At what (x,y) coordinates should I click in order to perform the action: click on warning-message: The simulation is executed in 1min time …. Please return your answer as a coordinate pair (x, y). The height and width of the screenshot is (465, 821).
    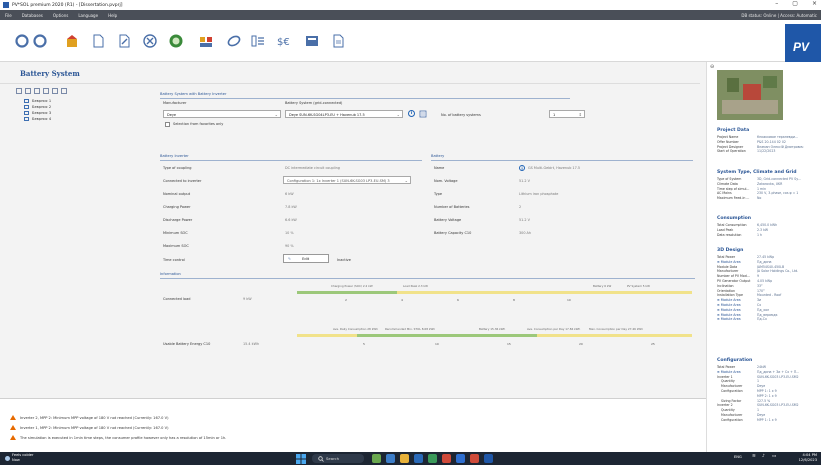
    Looking at the image, I should click on (118, 437).